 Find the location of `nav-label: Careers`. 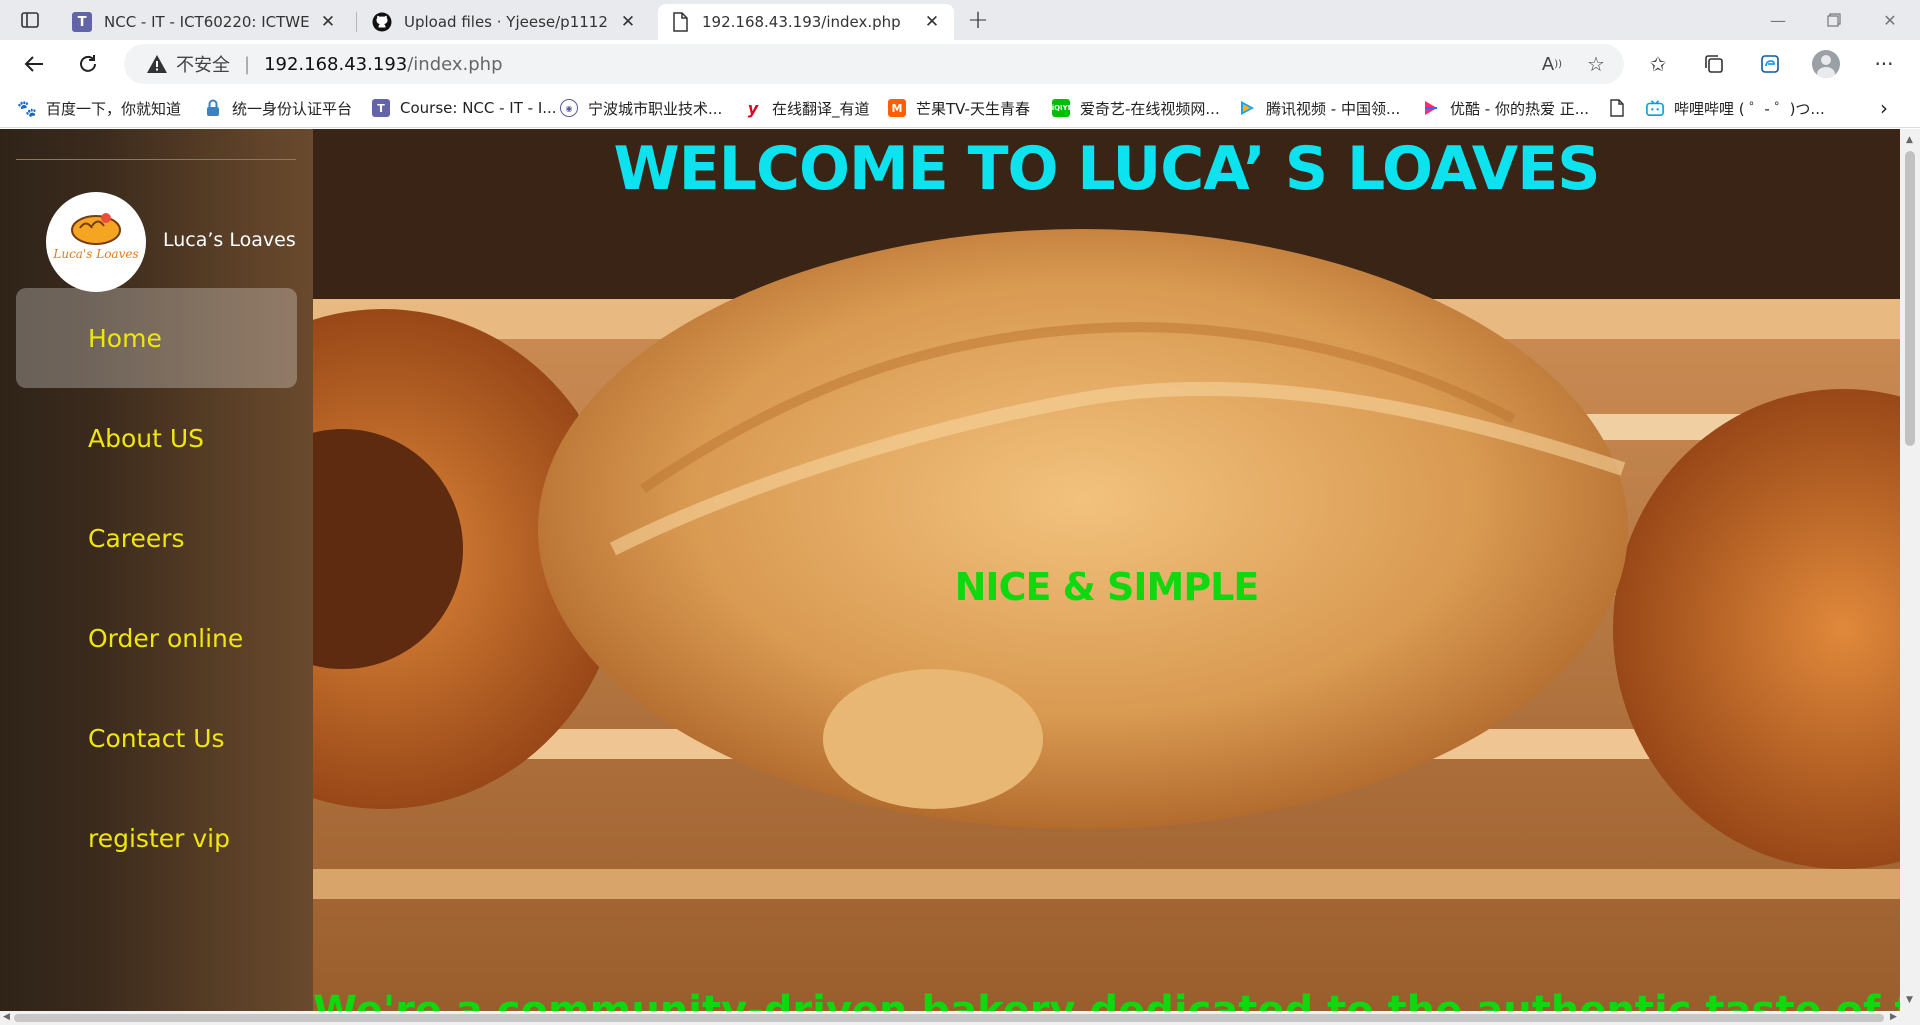

nav-label: Careers is located at coordinates (136, 538).